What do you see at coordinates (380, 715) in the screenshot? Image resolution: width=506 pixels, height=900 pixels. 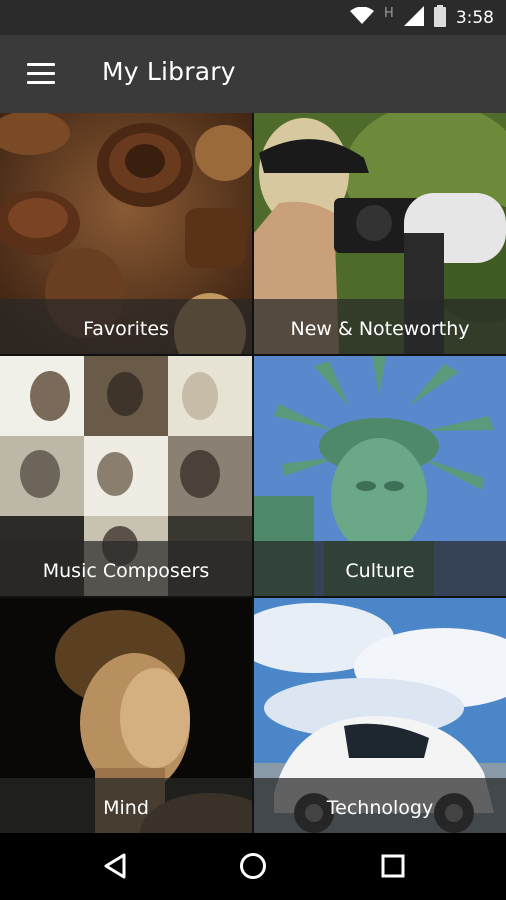 I see `tile-technology: Technology` at bounding box center [380, 715].